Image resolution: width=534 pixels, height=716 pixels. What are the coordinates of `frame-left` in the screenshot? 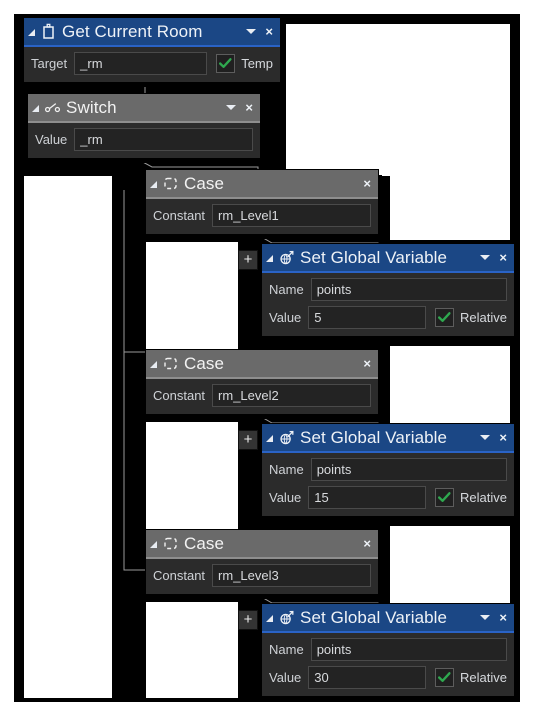 It's located at (19, 358).